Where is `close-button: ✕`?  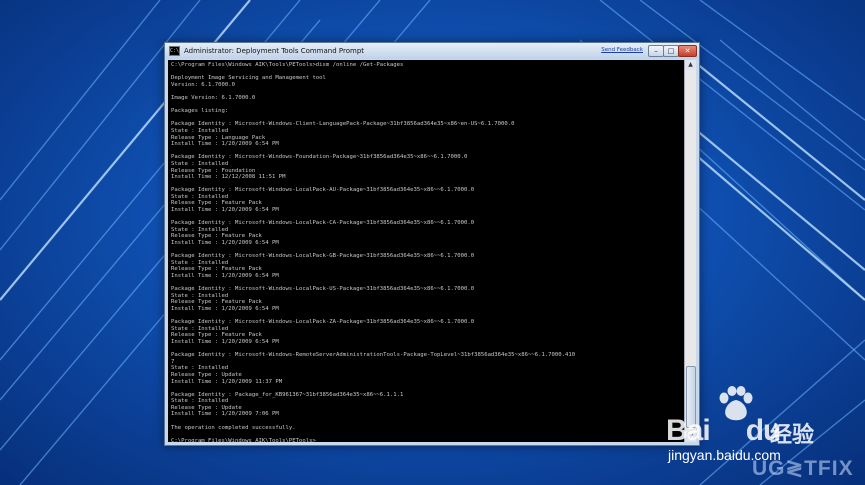 close-button: ✕ is located at coordinates (687, 51).